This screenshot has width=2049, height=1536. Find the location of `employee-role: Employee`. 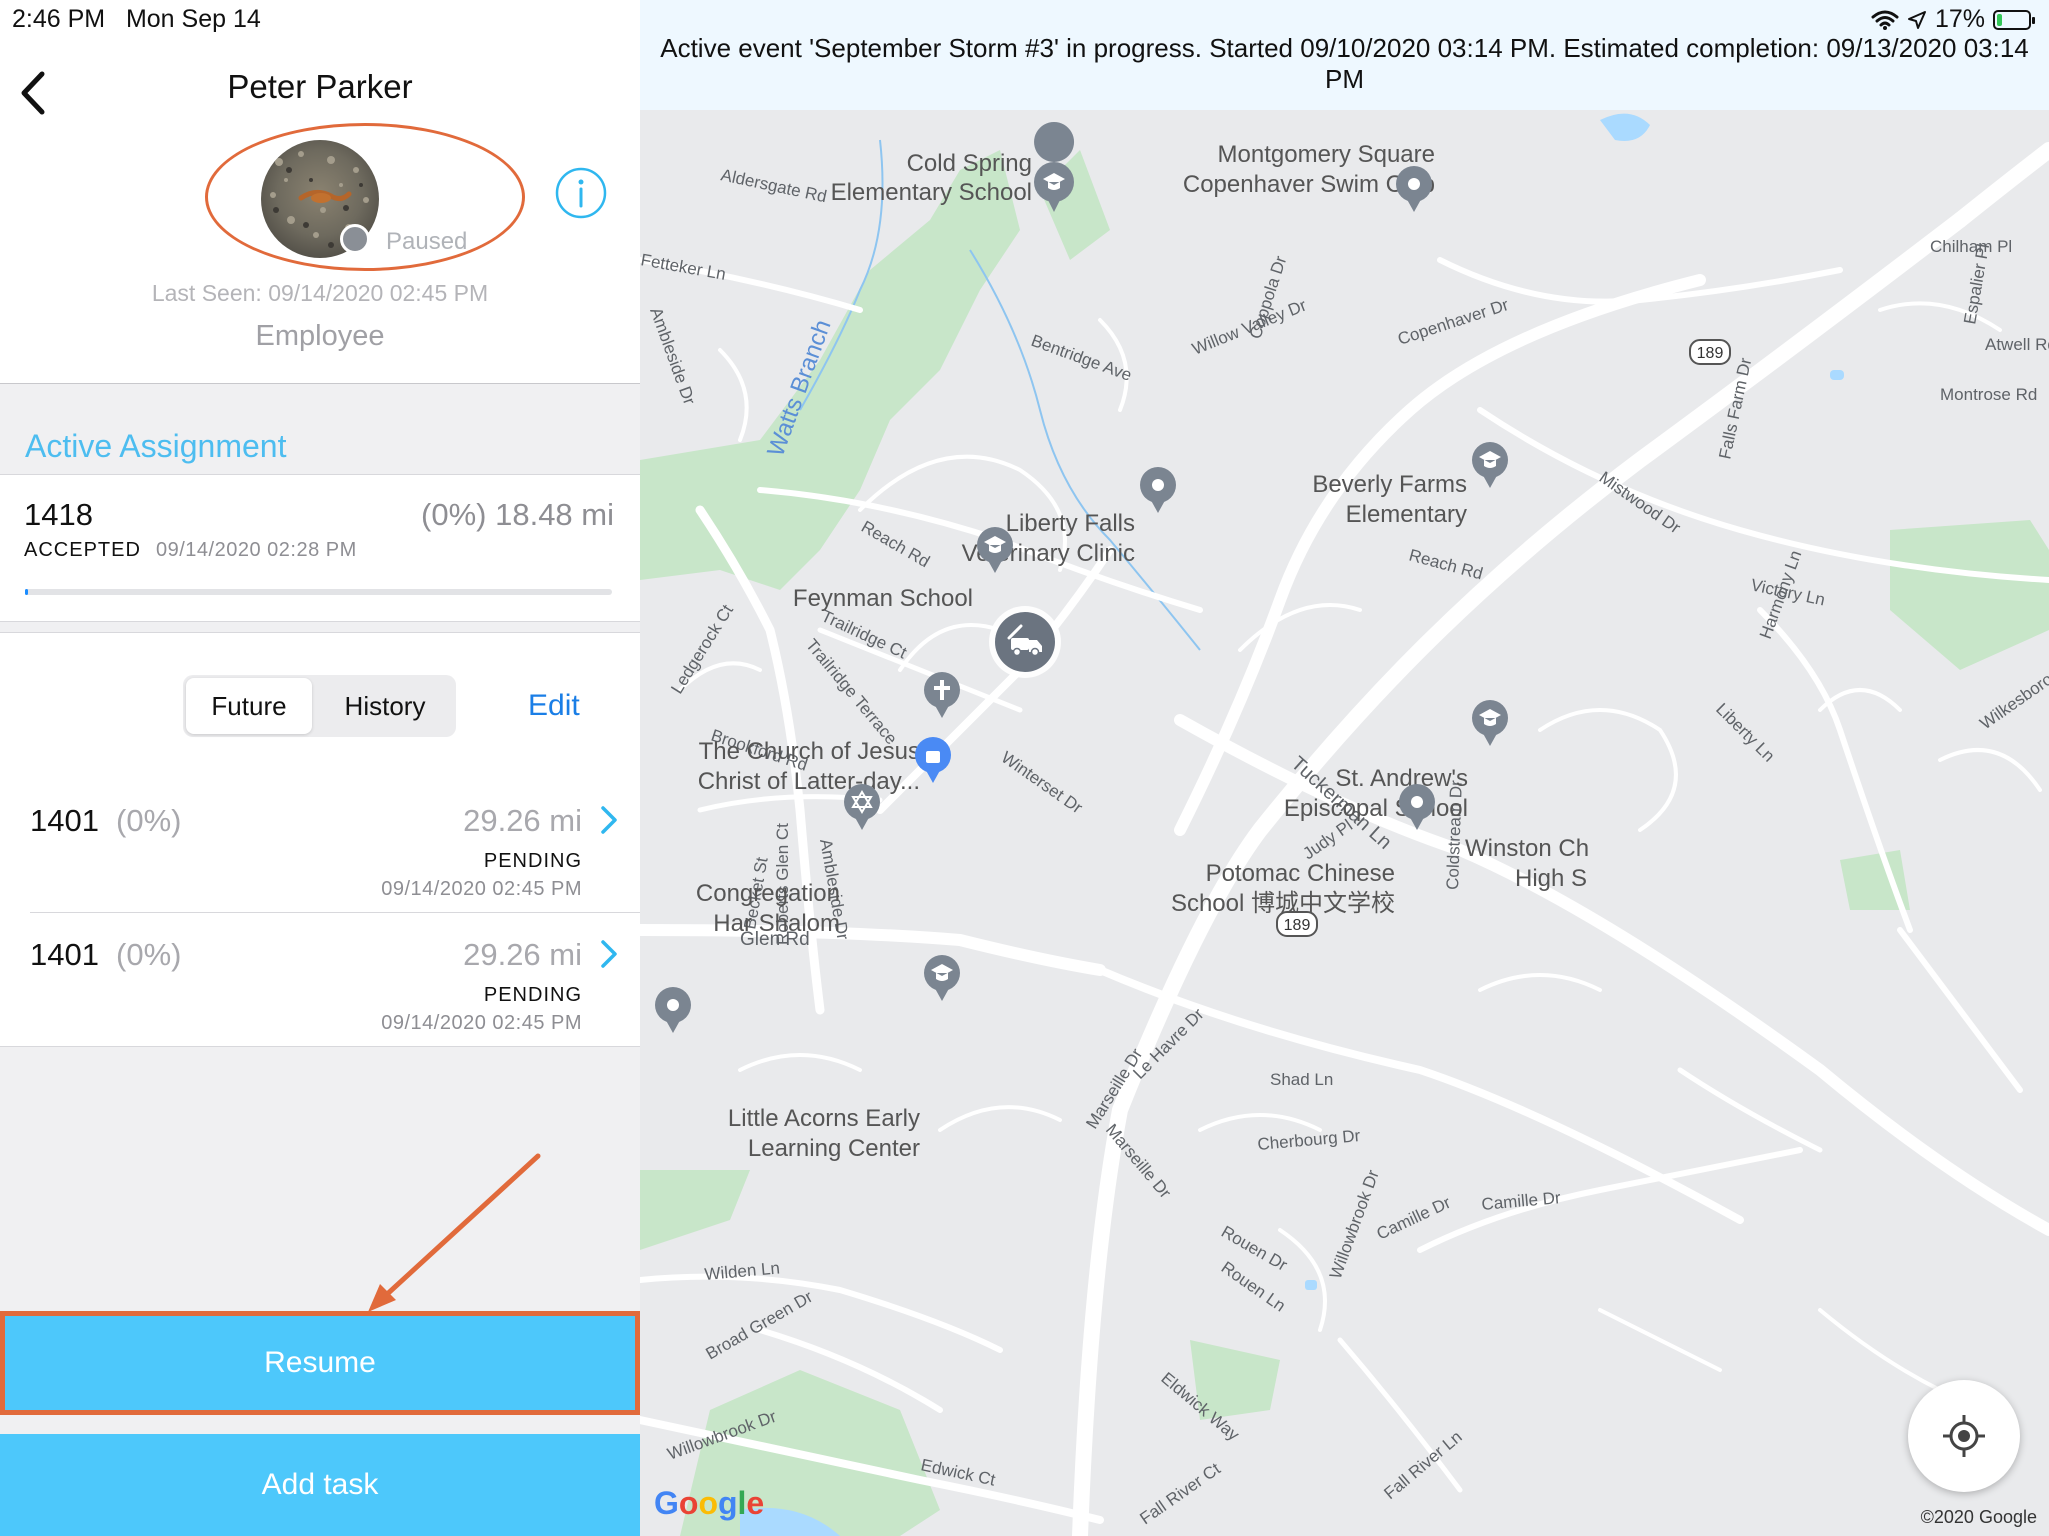

employee-role: Employee is located at coordinates (320, 336).